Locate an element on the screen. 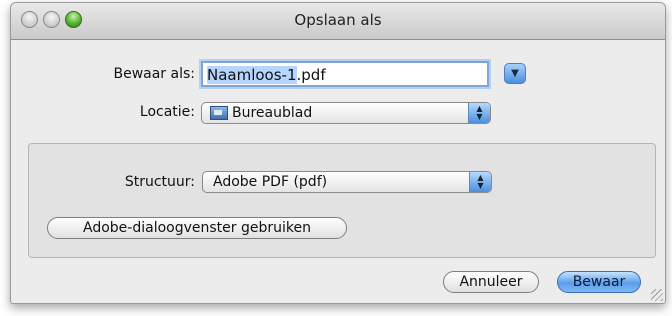  format-popup: Adobe PDF (pdf) ▲ ▼ is located at coordinates (347, 182).